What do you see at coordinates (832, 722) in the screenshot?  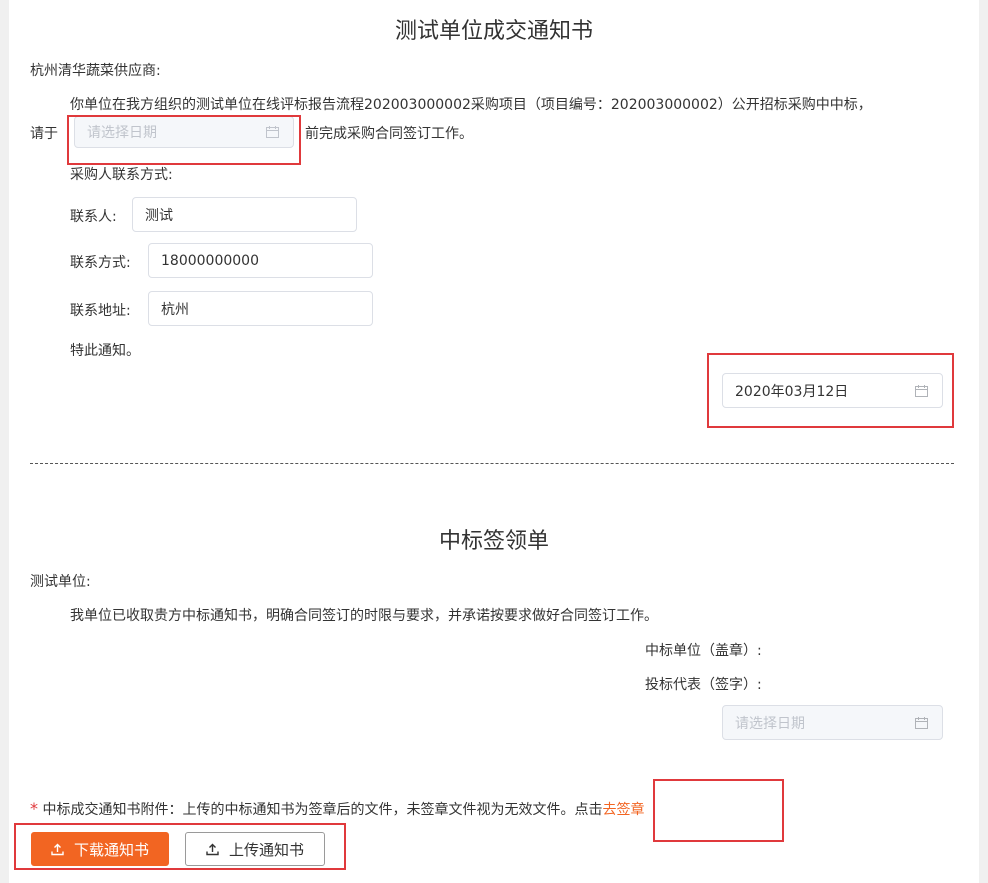 I see `receipt-date-picker: 请选择日期` at bounding box center [832, 722].